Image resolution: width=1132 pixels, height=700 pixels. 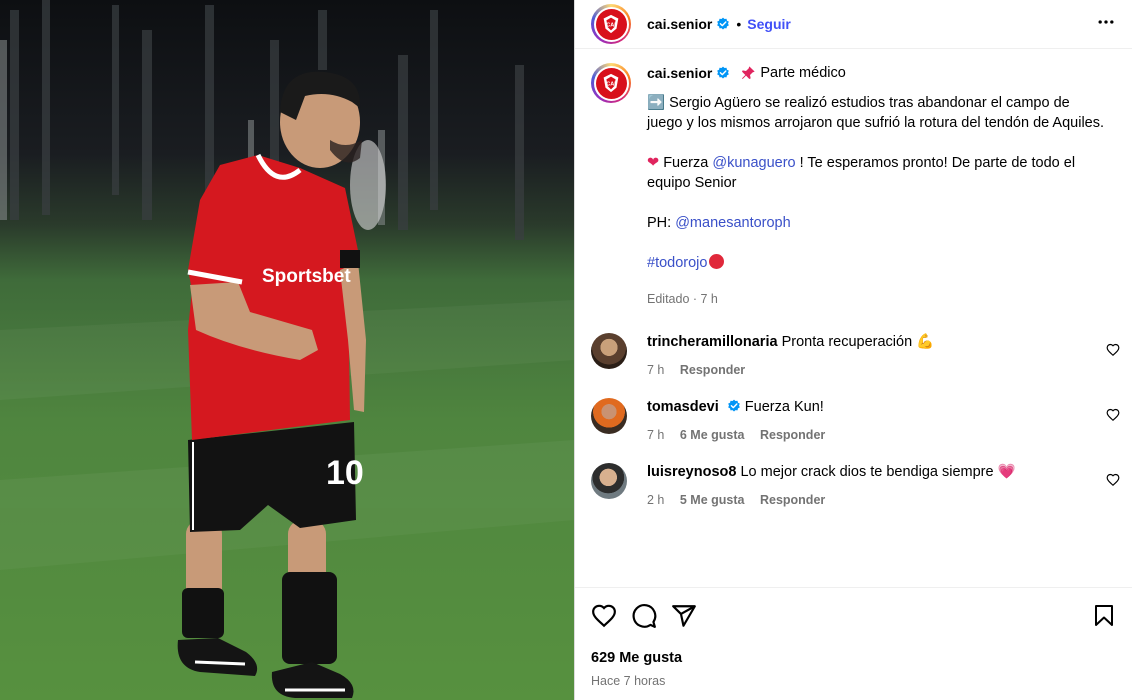 What do you see at coordinates (753, 163) in the screenshot?
I see `mention-kunaguero: @kunaguero` at bounding box center [753, 163].